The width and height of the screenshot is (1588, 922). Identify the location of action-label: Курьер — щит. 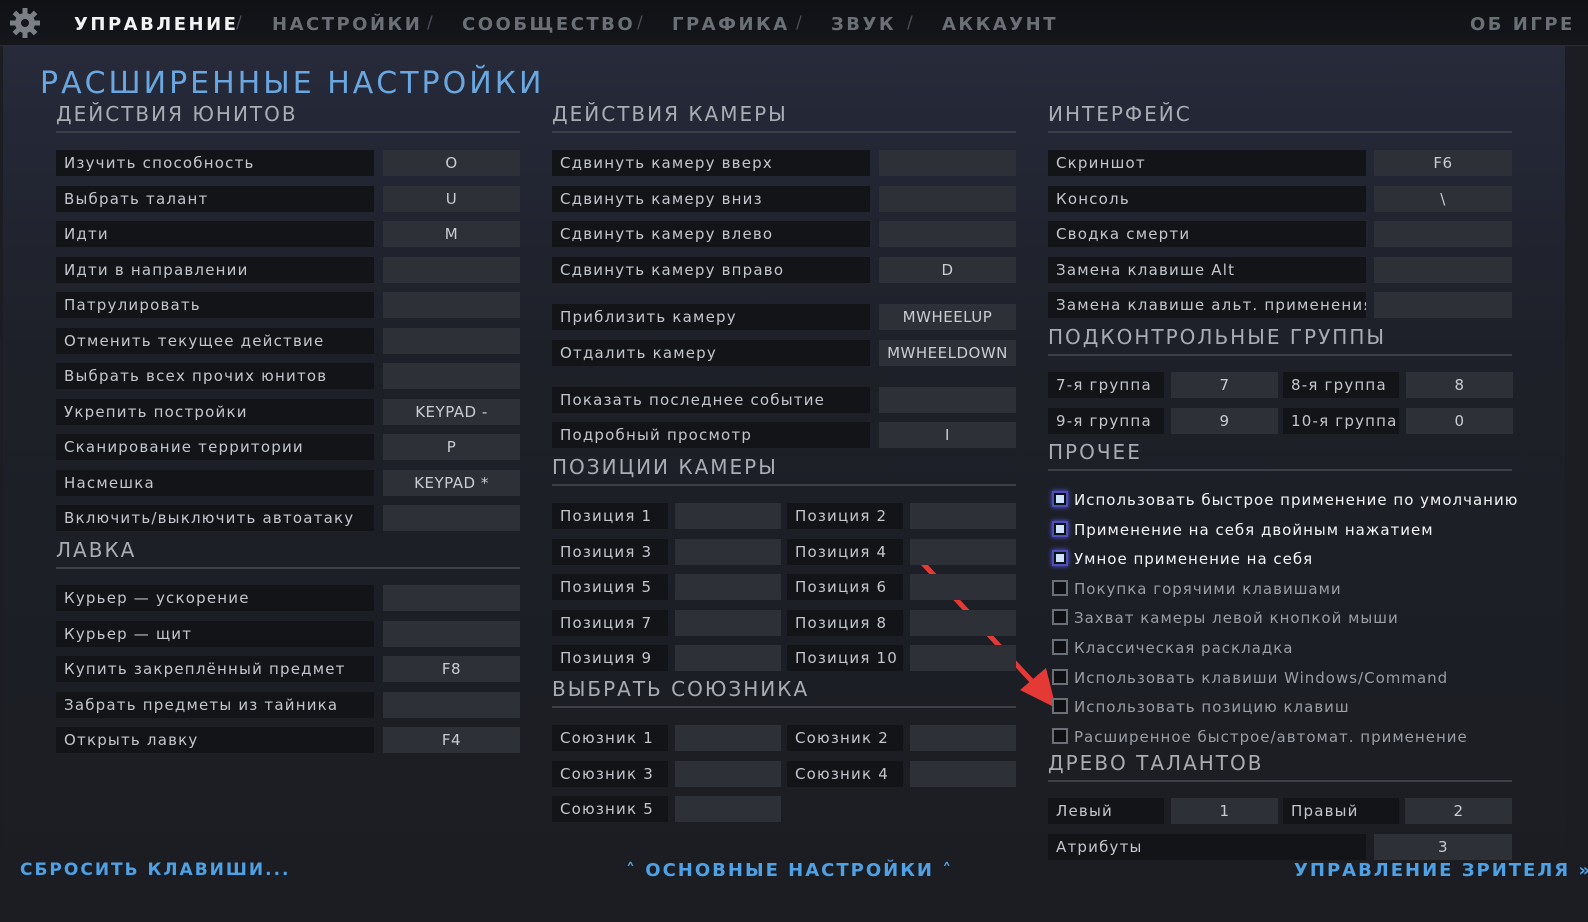
(215, 633).